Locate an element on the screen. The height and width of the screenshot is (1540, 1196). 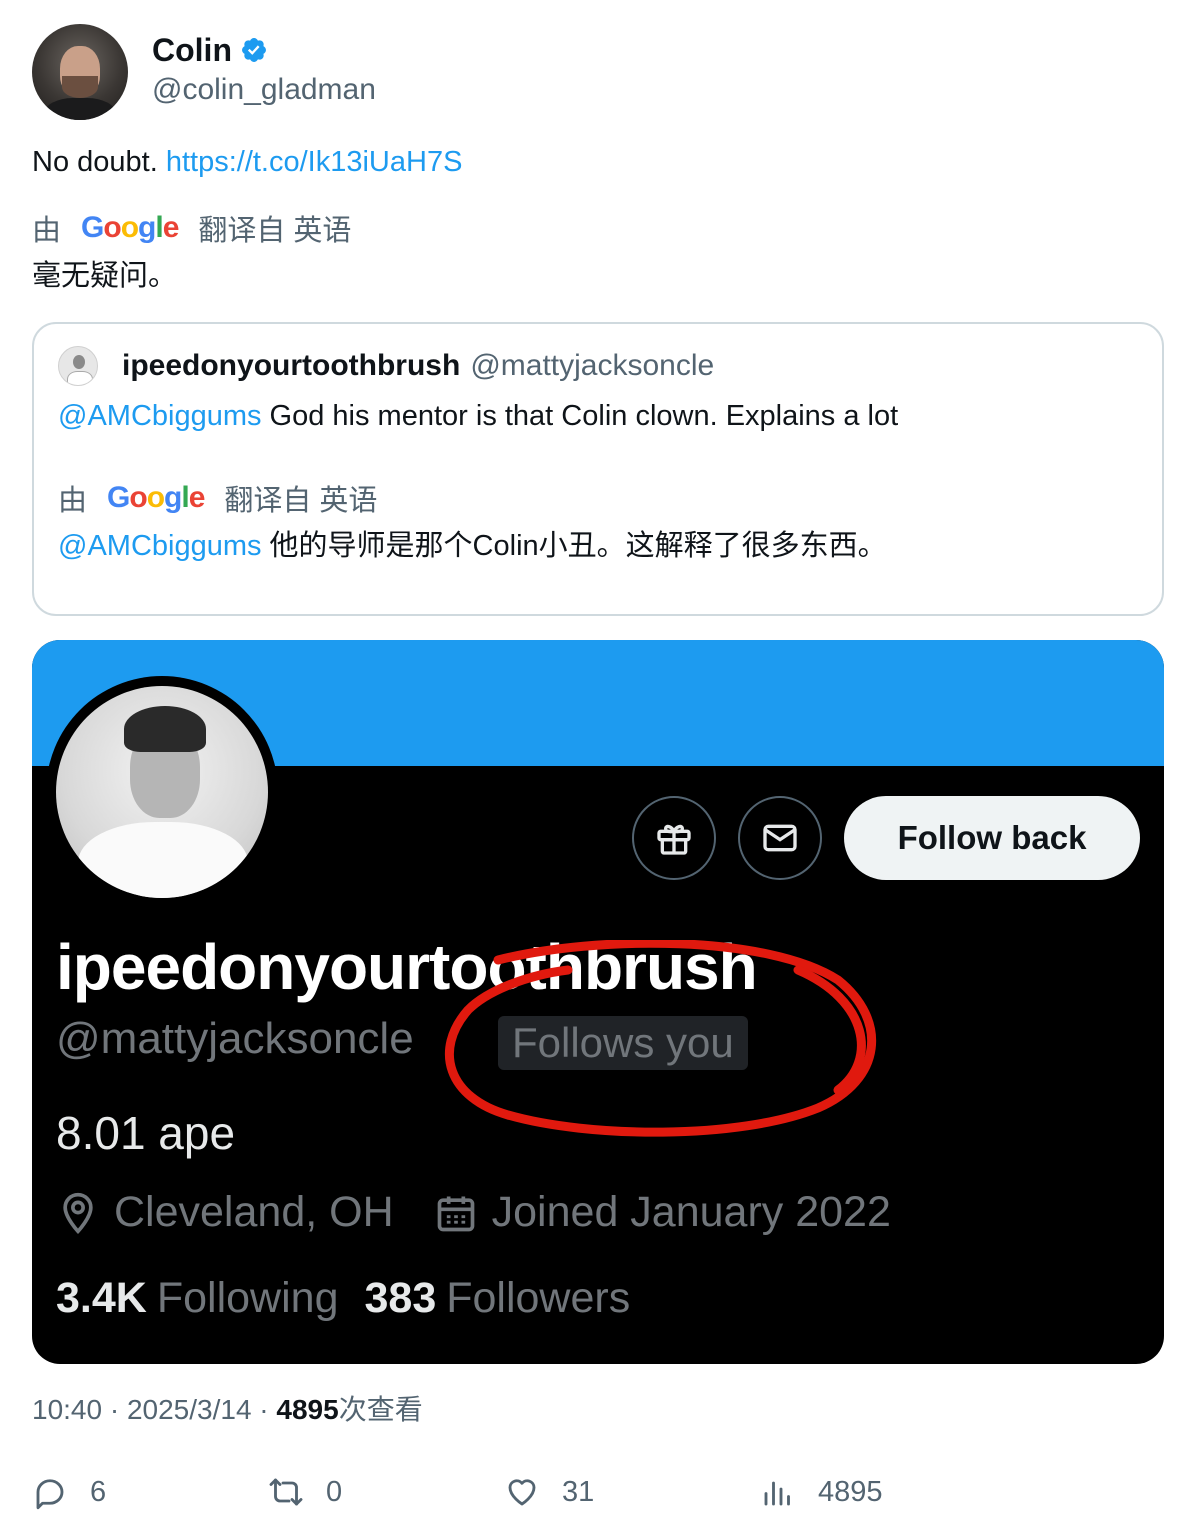
profile-name: ipeedonyourtoothbrush is located at coordinates (407, 967).